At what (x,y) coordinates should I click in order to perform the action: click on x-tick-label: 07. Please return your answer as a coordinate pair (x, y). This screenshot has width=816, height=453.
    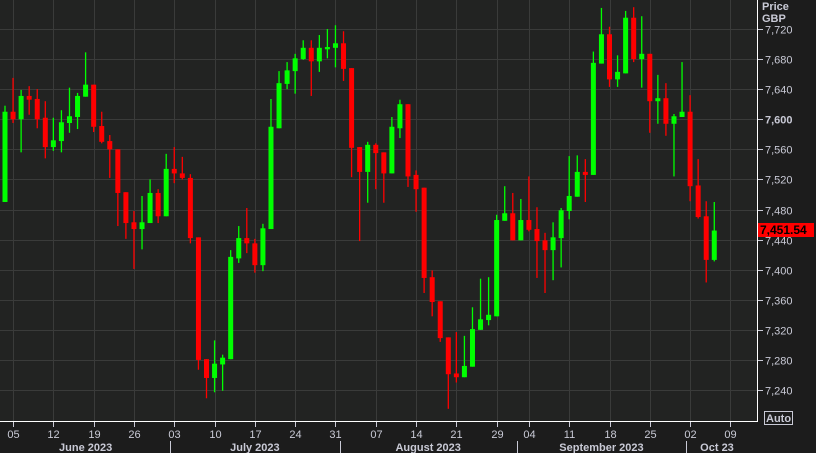
    Looking at the image, I should click on (376, 435).